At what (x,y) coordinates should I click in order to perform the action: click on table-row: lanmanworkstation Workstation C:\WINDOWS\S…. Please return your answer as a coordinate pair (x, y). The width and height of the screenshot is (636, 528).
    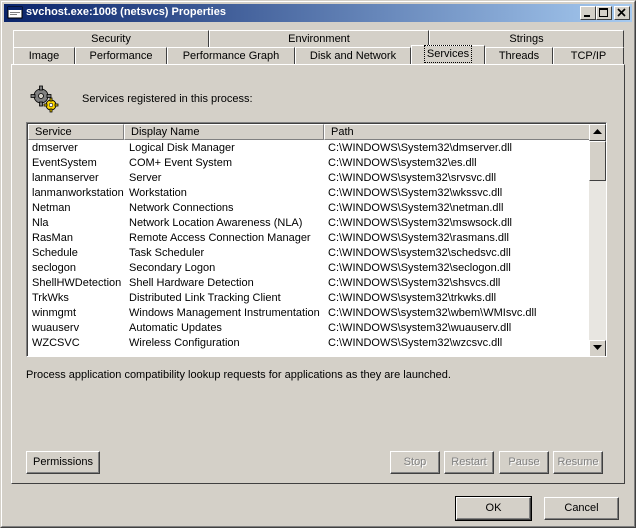
    Looking at the image, I should click on (309, 193).